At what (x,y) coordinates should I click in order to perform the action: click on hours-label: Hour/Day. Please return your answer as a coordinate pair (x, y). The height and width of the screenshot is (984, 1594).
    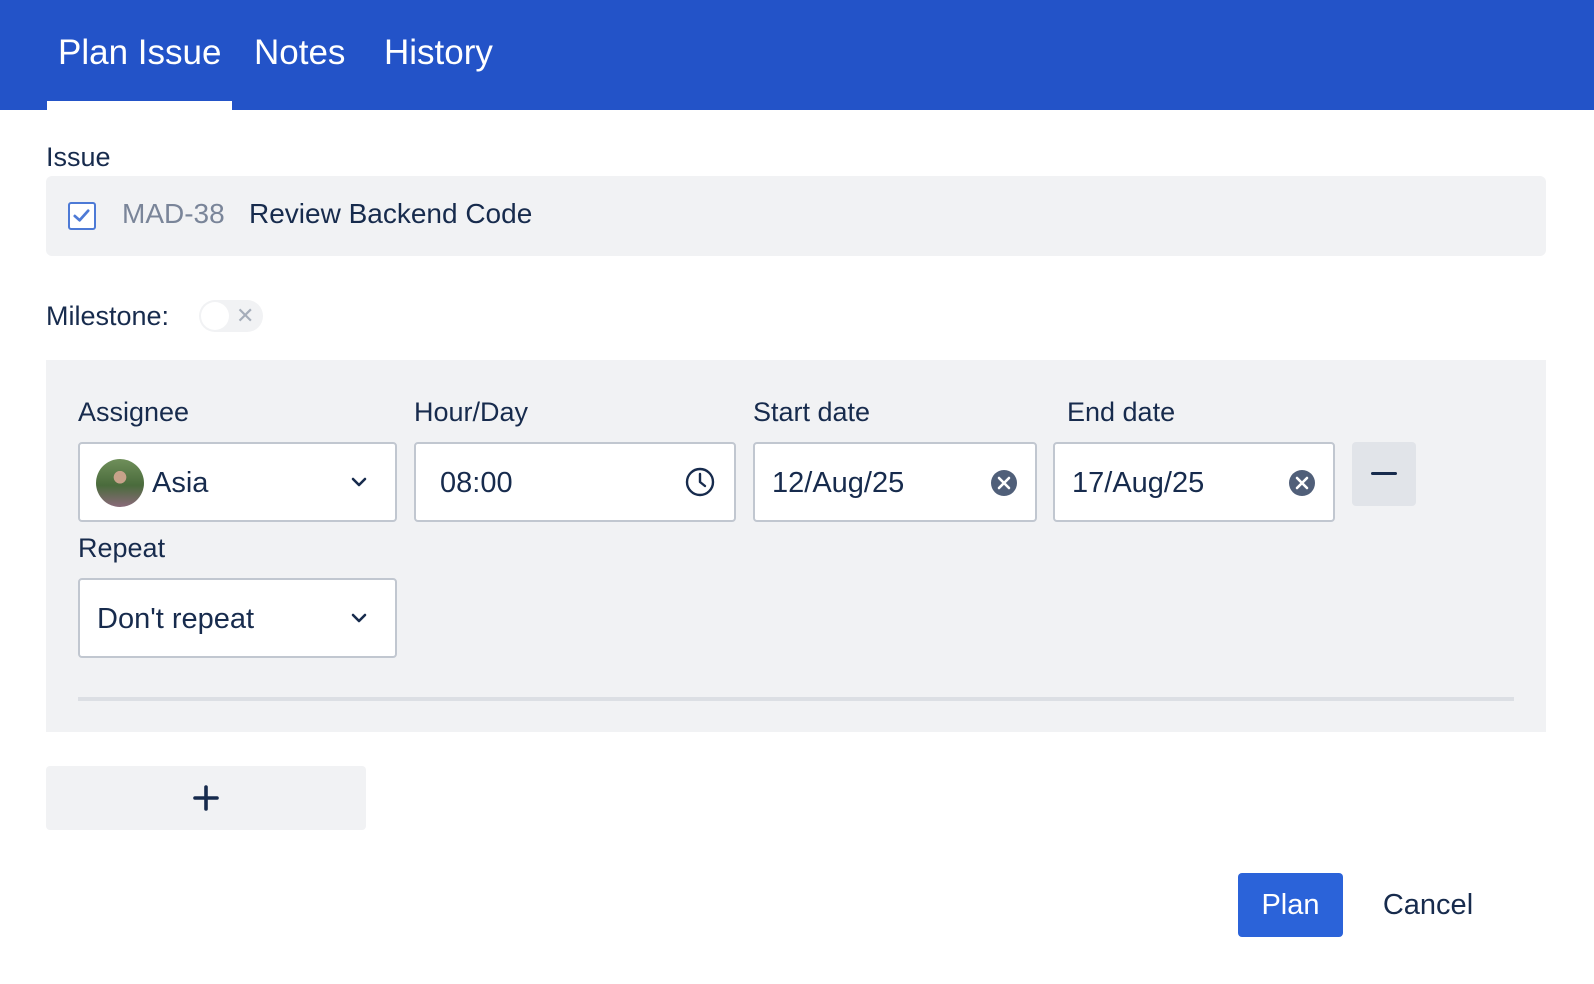
    Looking at the image, I should click on (471, 412).